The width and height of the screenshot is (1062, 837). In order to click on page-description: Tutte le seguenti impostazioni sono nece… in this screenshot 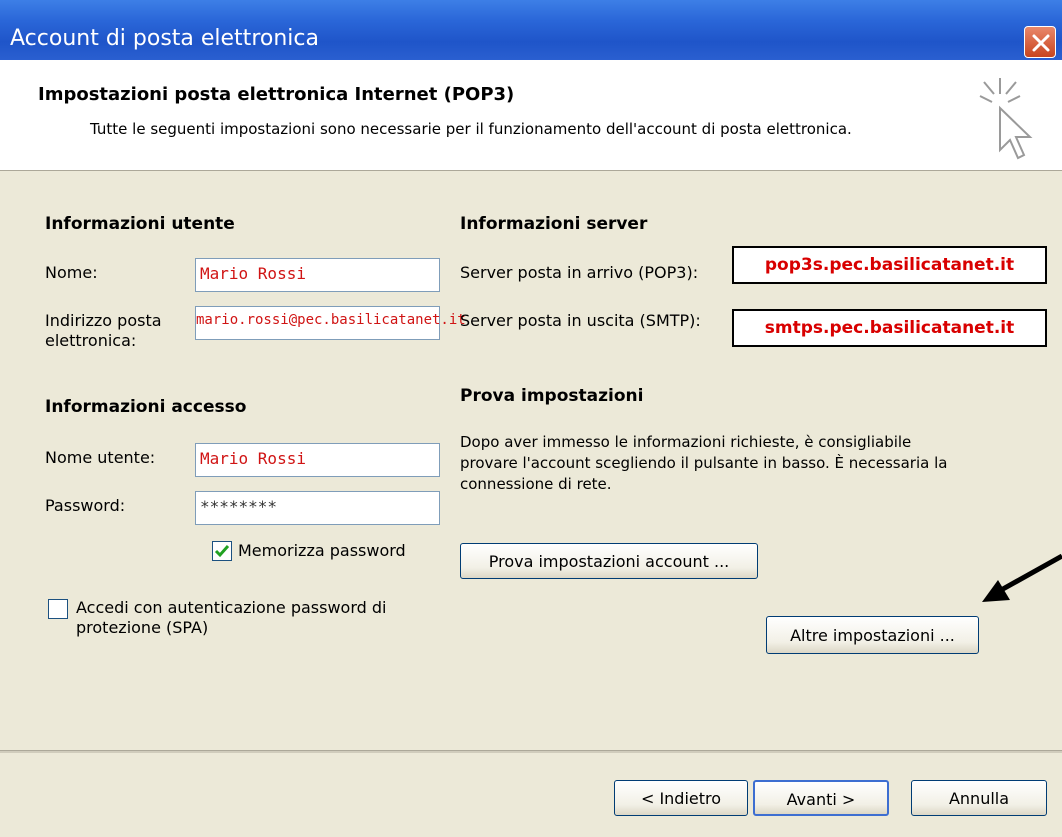, I will do `click(471, 129)`.